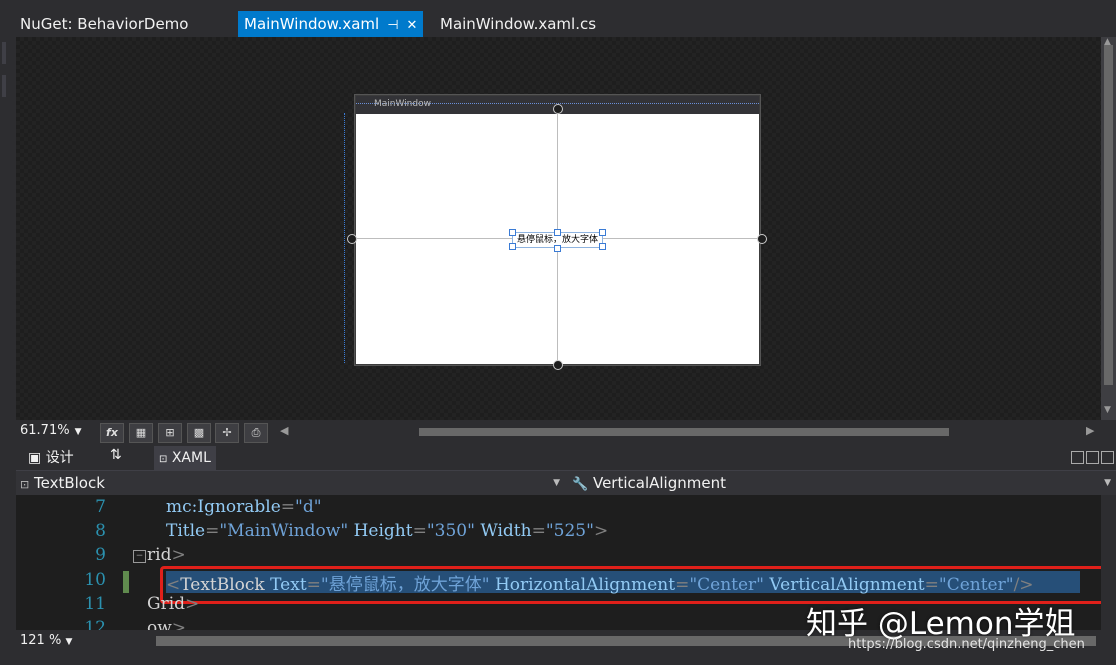 This screenshot has width=1116, height=665. What do you see at coordinates (311, 24) in the screenshot?
I see `tab-label: MainWindow.xaml` at bounding box center [311, 24].